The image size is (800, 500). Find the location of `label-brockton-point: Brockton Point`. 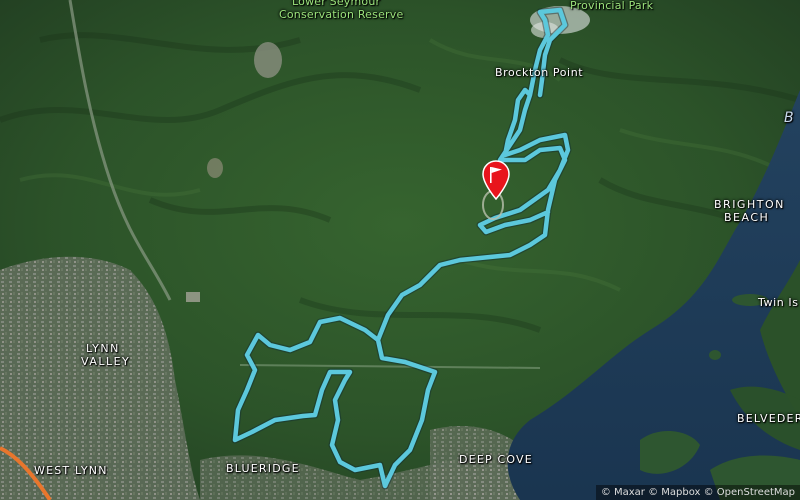

label-brockton-point: Brockton Point is located at coordinates (539, 72).